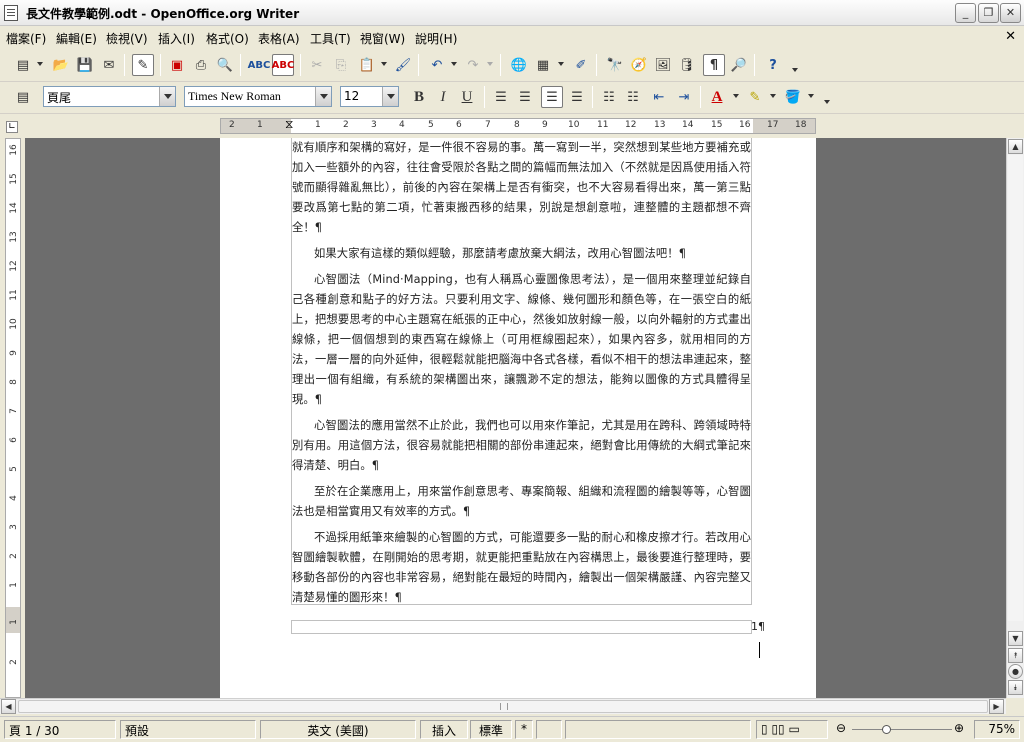  Describe the element at coordinates (736, 96) in the screenshot. I see `font-color-dropdown-icon` at that location.